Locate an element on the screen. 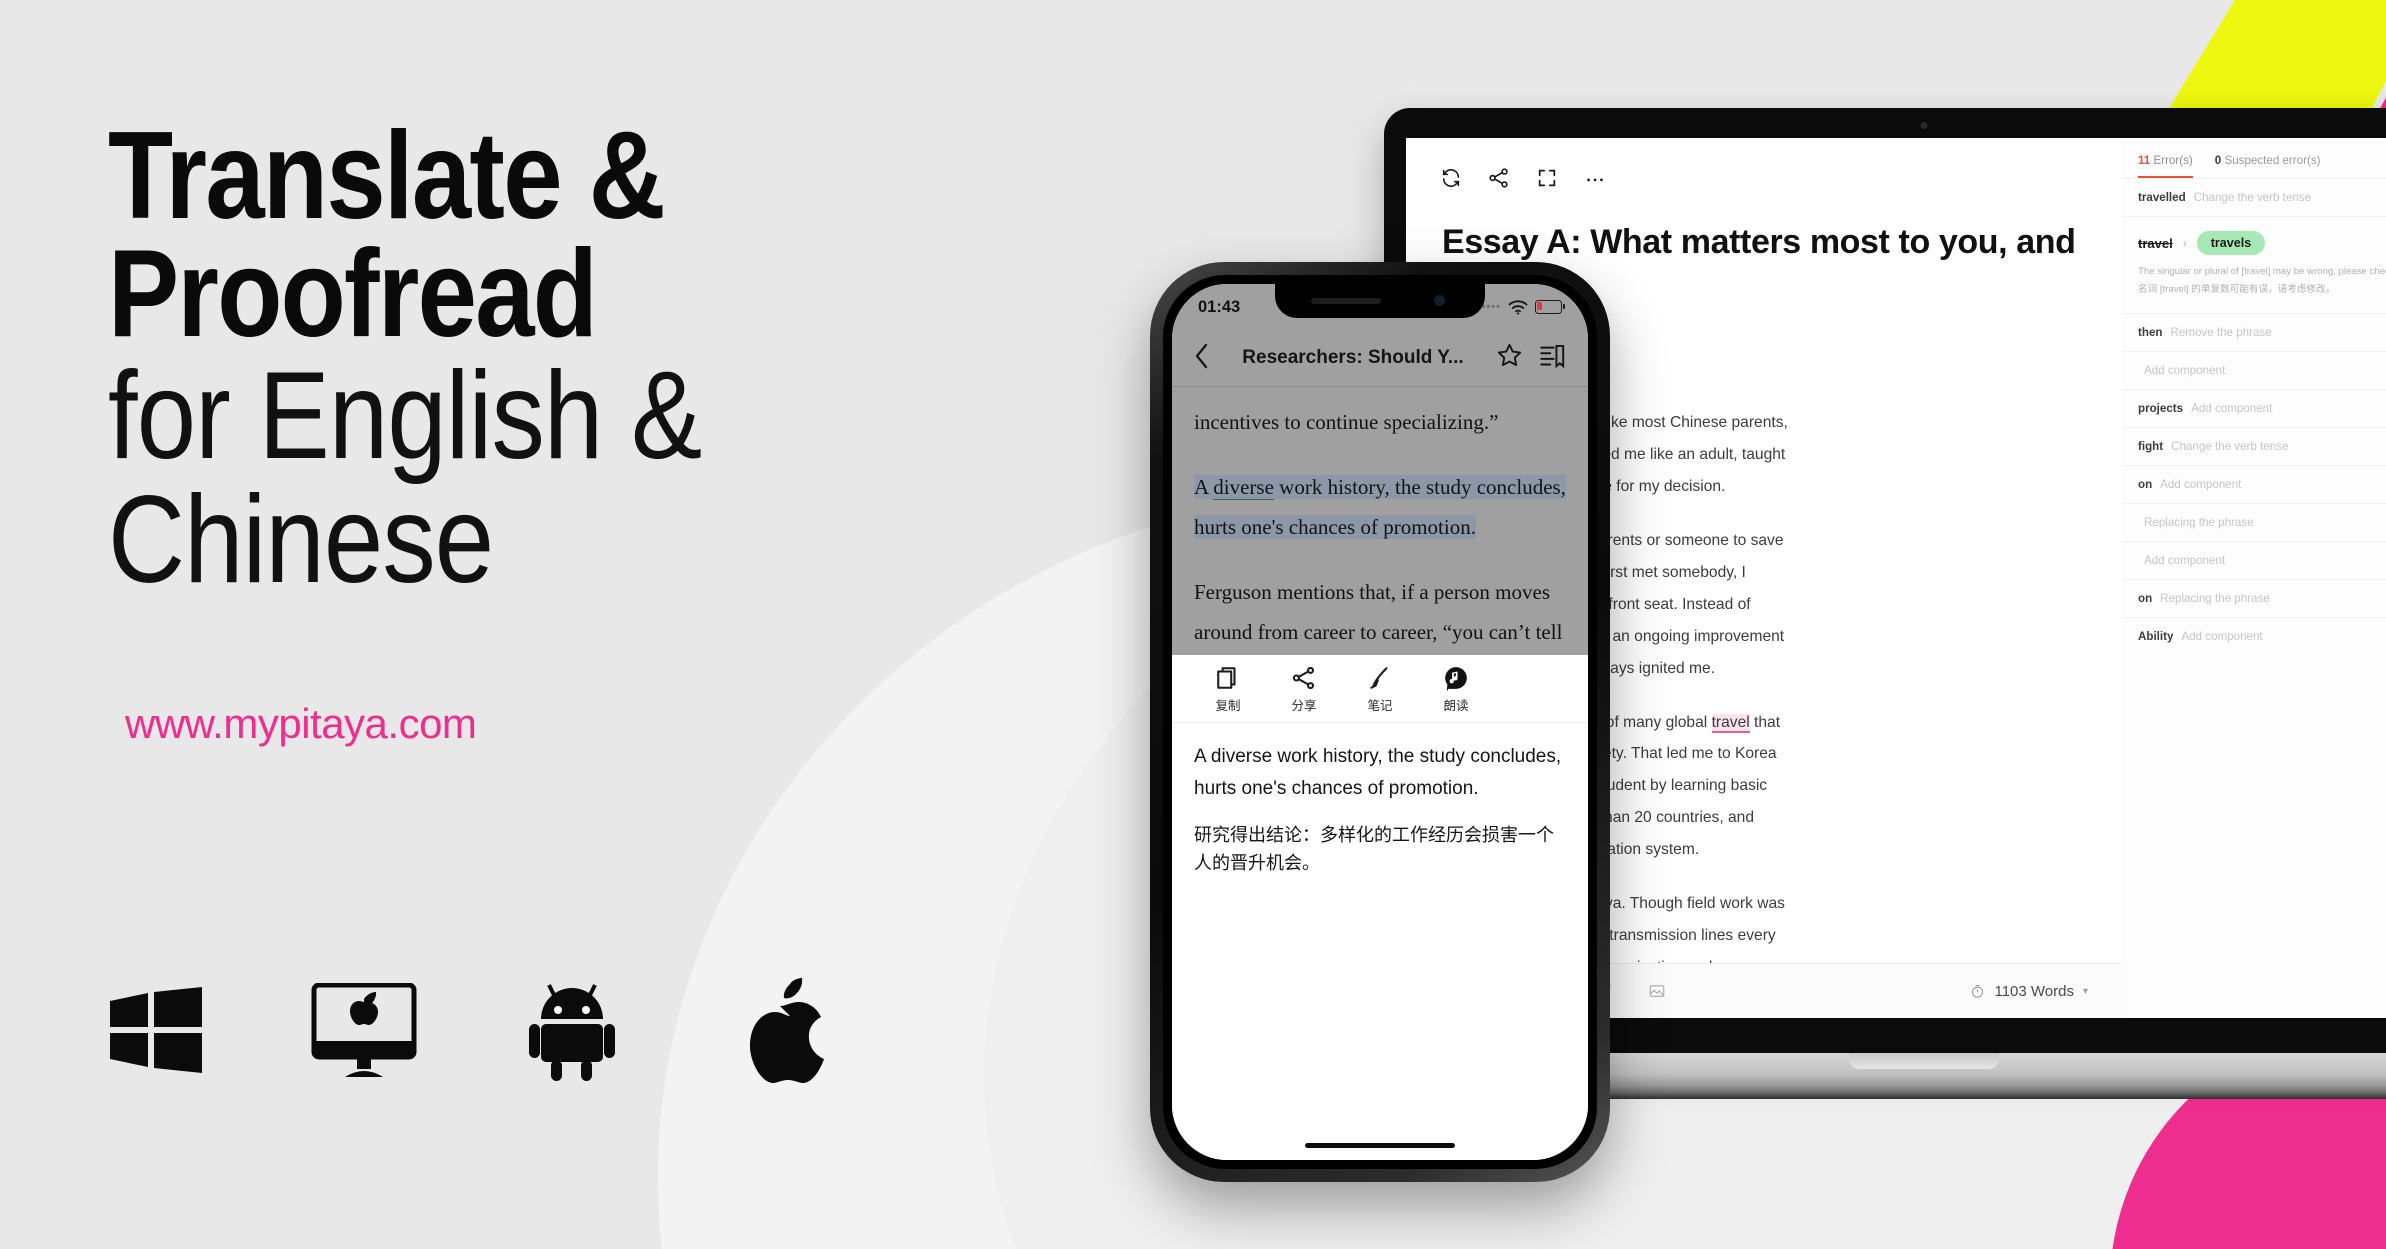 The height and width of the screenshot is (1249, 2386). star-icon is located at coordinates (1509, 358).